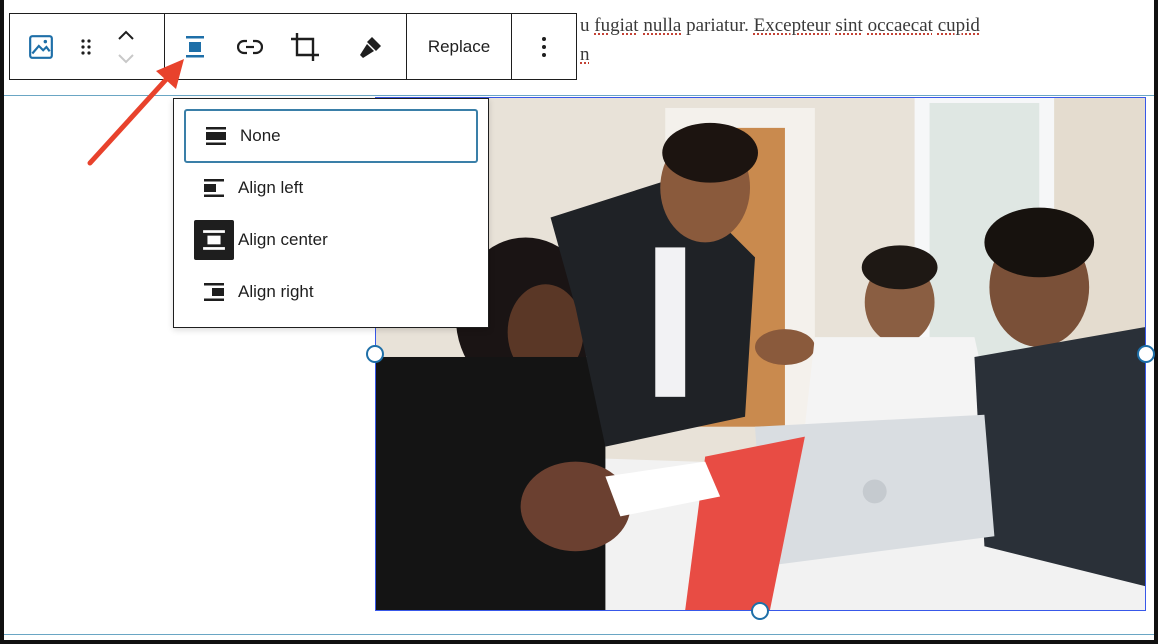 The width and height of the screenshot is (1158, 644). I want to click on resize-handle-bottom, so click(760, 611).